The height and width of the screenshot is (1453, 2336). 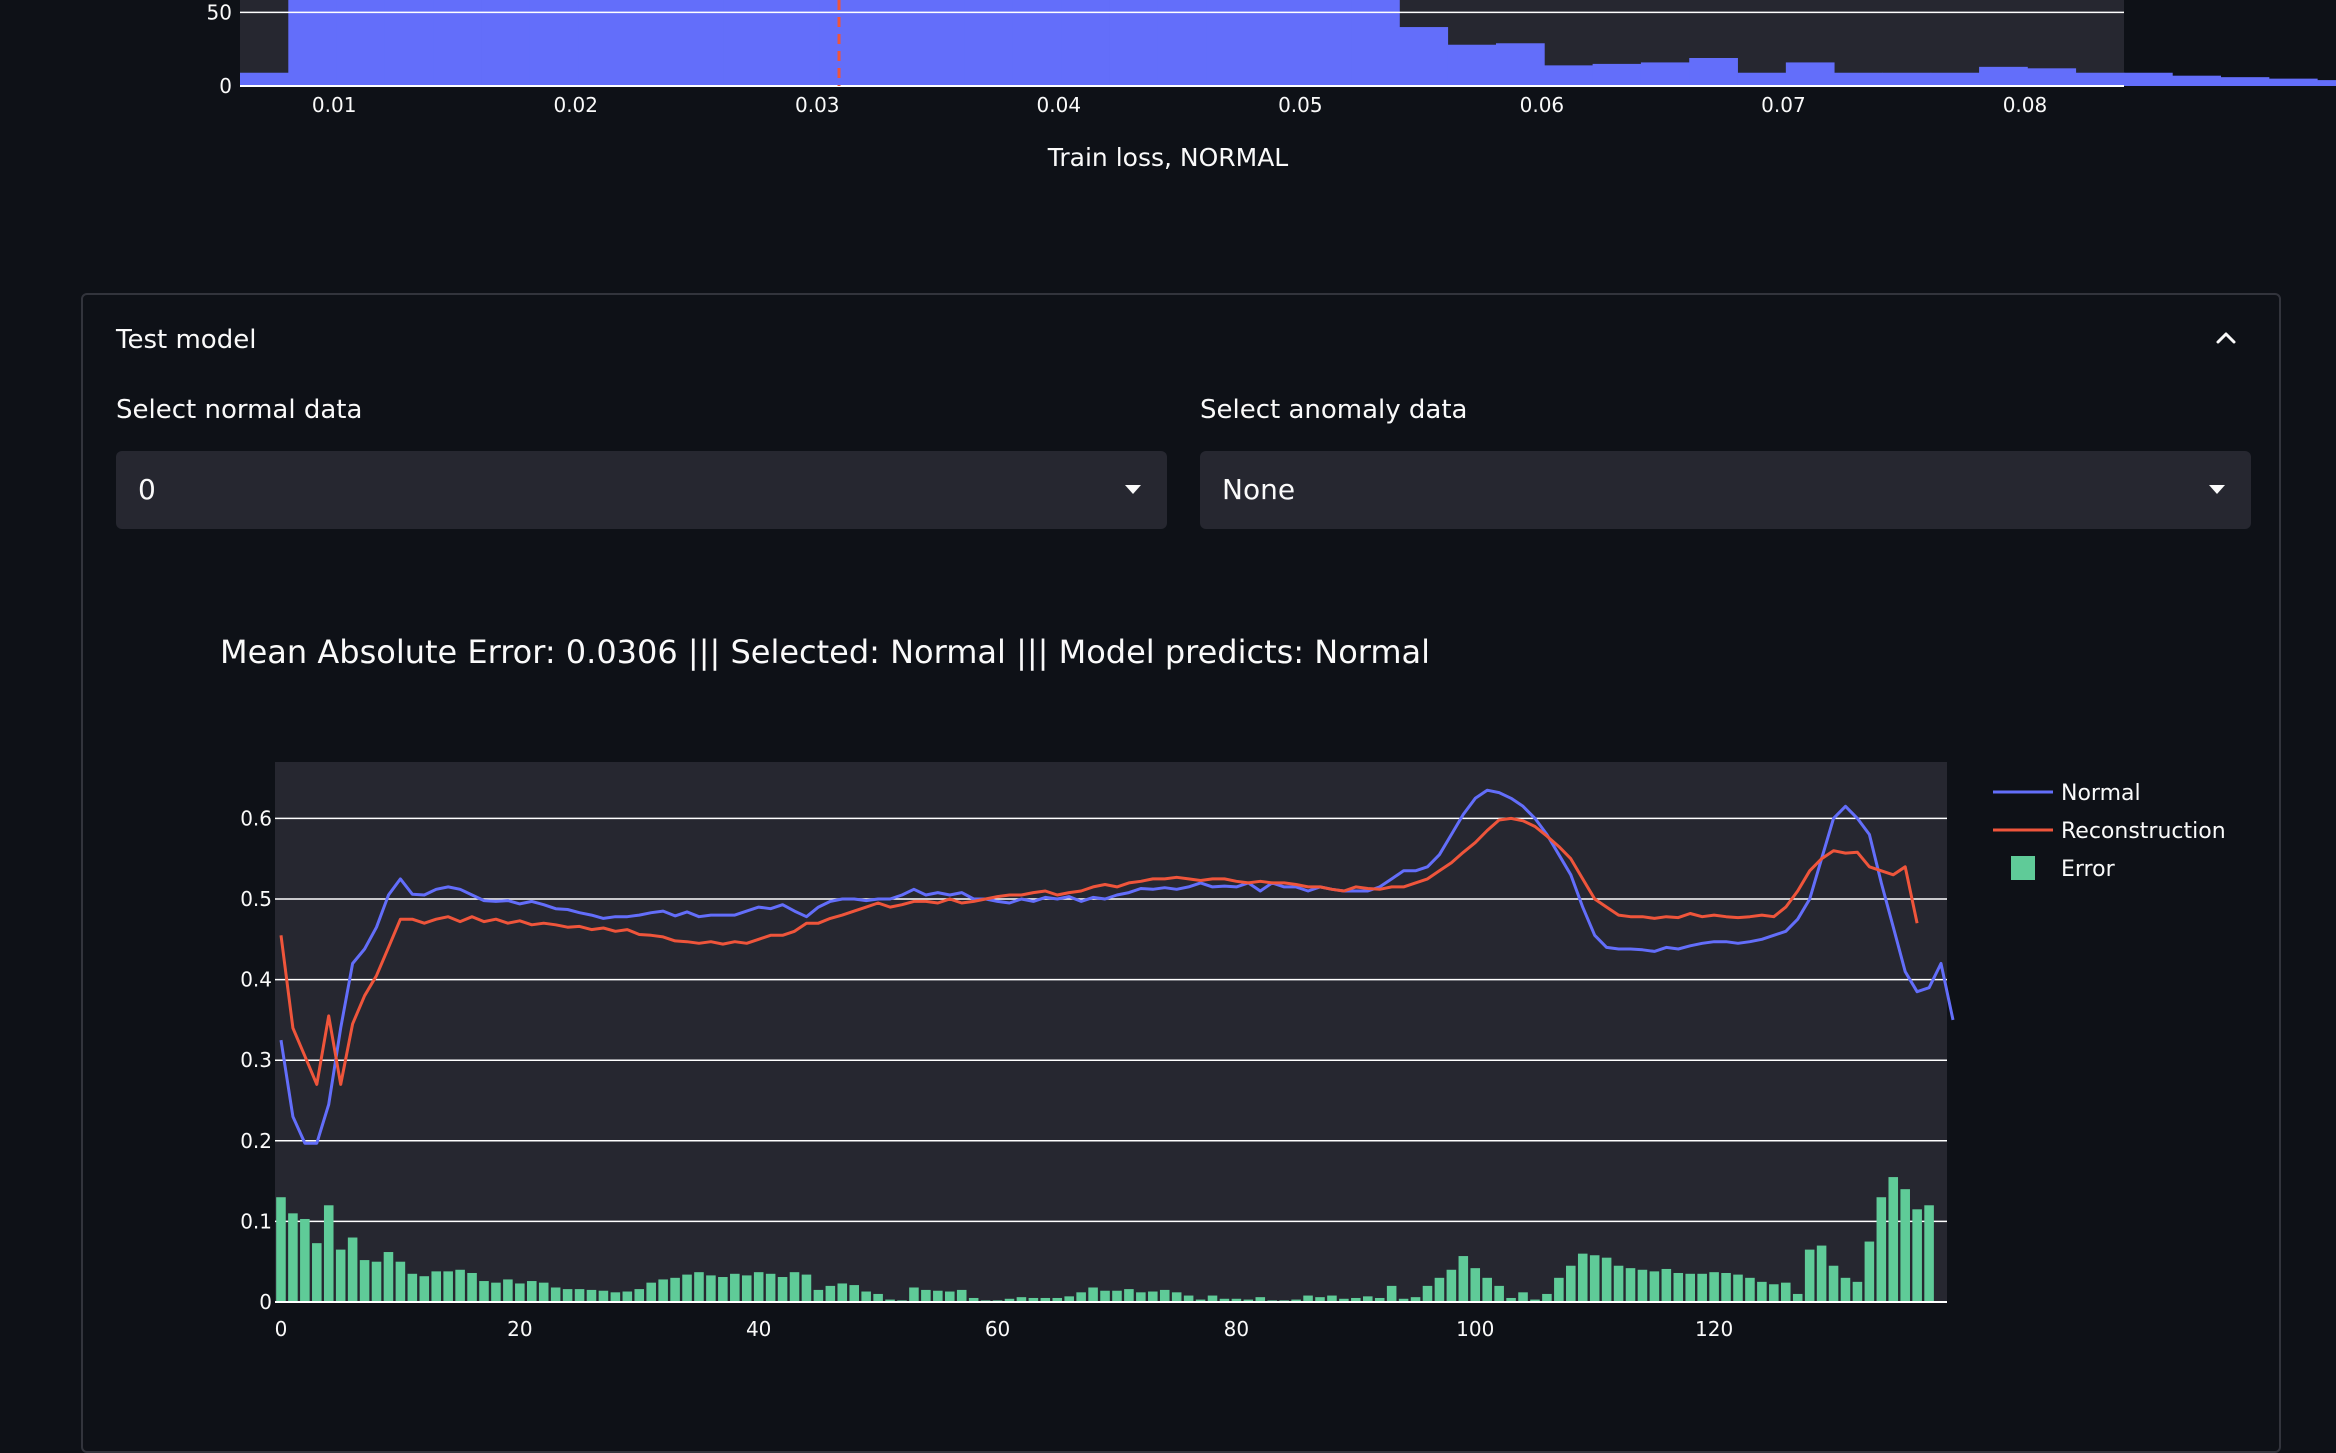 What do you see at coordinates (186, 340) in the screenshot?
I see `expander-title: Test model` at bounding box center [186, 340].